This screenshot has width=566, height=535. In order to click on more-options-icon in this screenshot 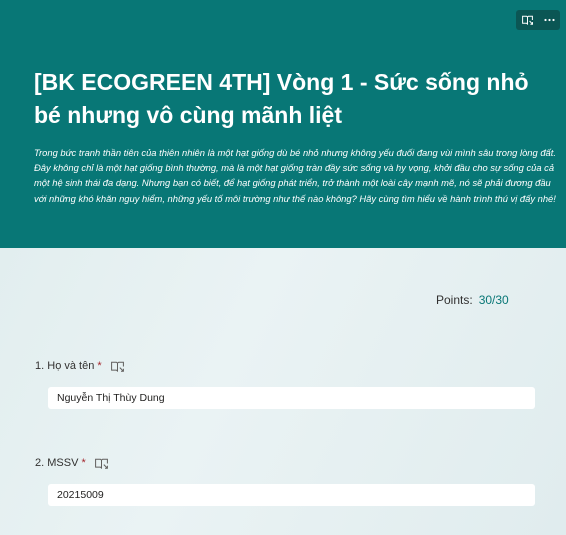, I will do `click(549, 20)`.